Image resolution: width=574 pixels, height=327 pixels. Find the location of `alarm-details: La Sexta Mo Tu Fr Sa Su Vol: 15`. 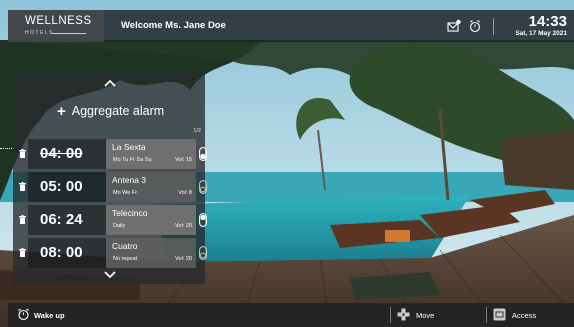

alarm-details: La Sexta Mo Tu Fr Sa Su Vol: 15 is located at coordinates (151, 154).